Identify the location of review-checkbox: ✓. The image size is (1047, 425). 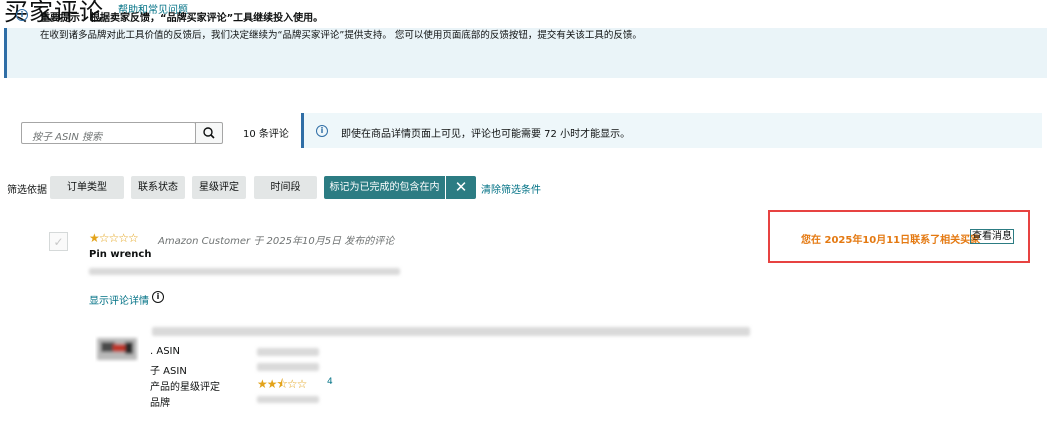
(58, 241).